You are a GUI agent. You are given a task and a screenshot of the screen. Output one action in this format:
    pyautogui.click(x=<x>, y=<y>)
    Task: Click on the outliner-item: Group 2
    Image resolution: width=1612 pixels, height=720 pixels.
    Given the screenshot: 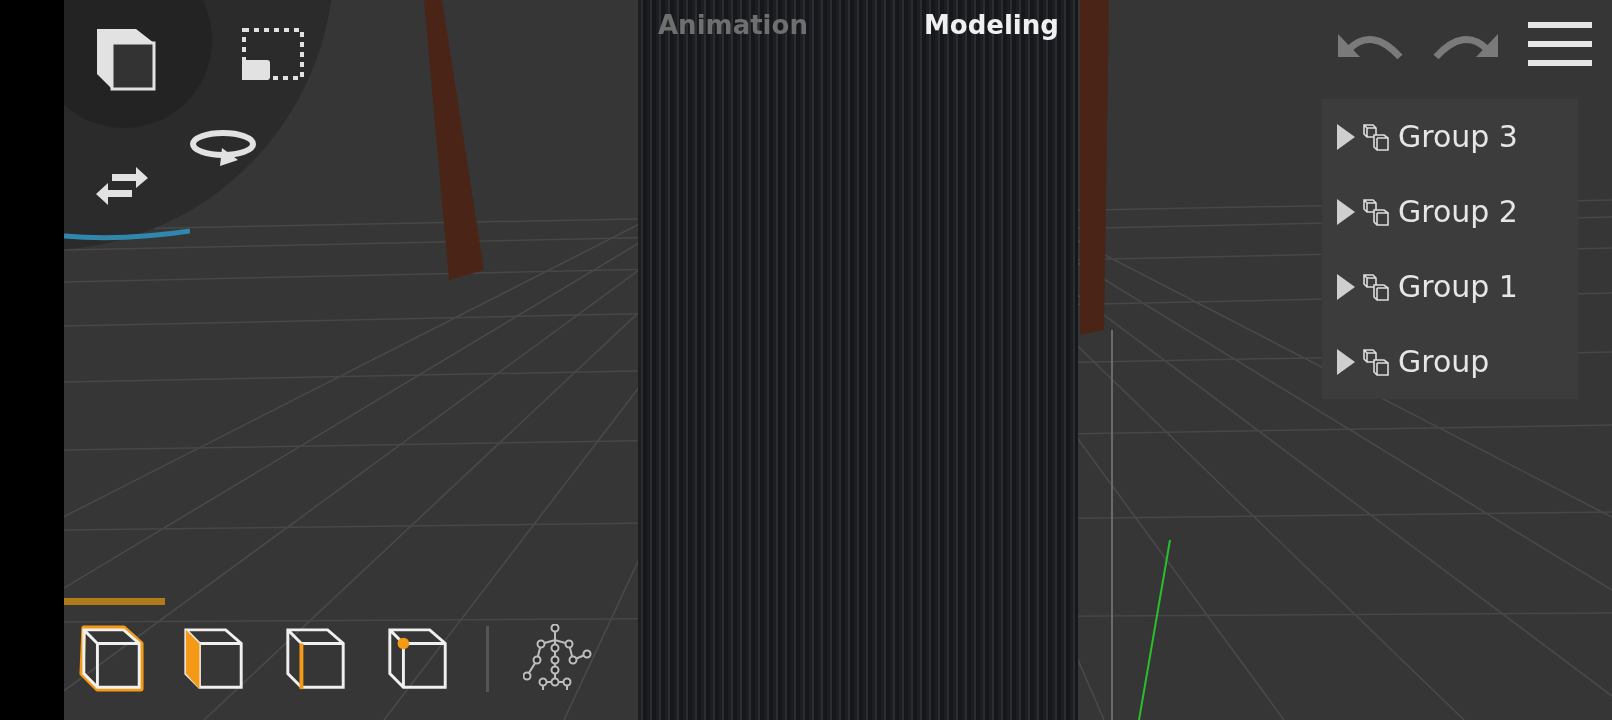 What is the action you would take?
    pyautogui.click(x=1458, y=211)
    